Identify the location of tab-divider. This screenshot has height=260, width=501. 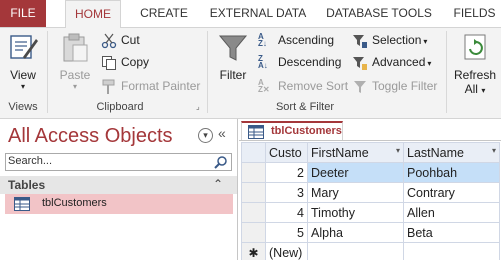
(370, 140).